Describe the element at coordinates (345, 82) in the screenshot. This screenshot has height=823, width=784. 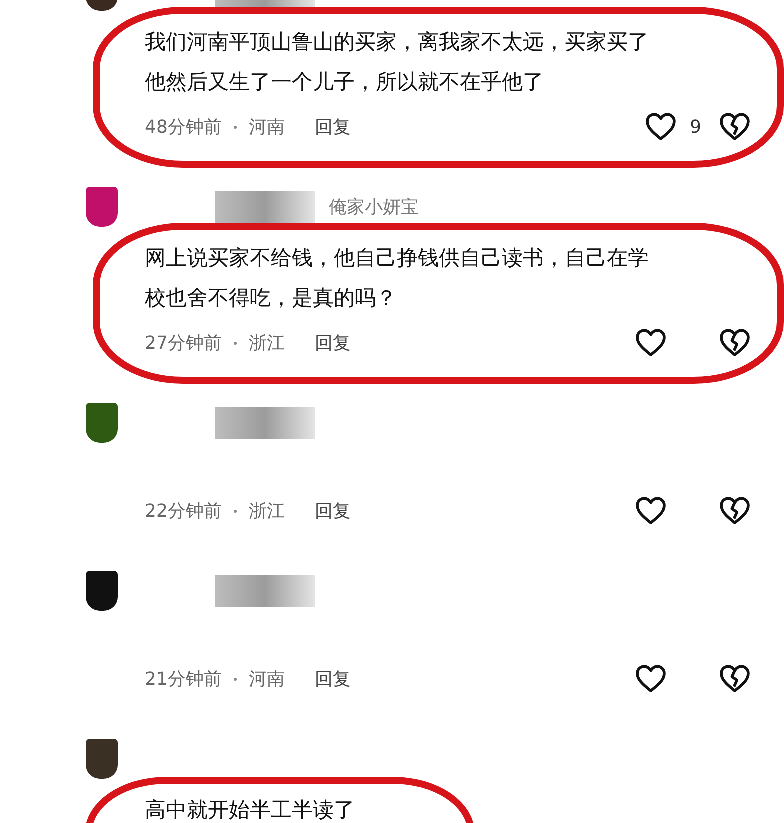
I see `comment-text: 他然后又生了一个儿子，所以就不在乎他了` at that location.